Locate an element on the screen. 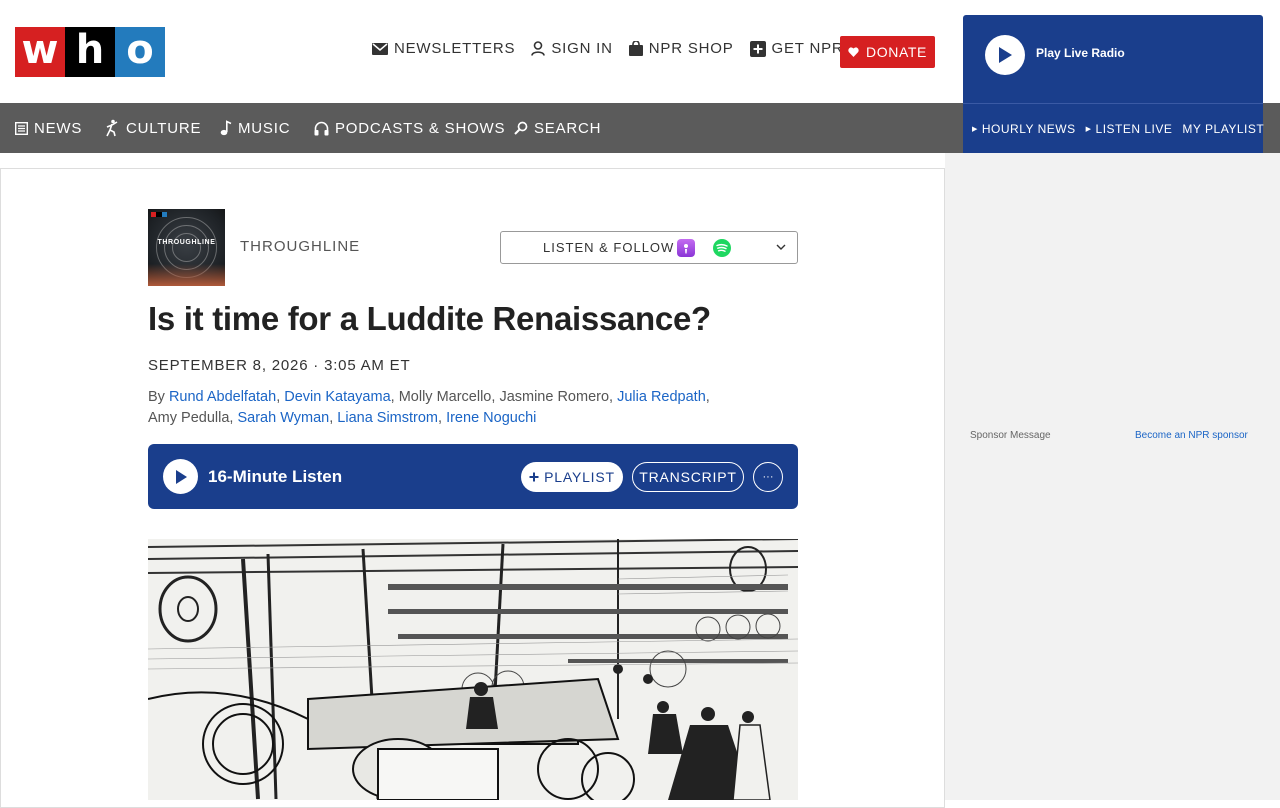 The image size is (1280, 808). sponsor-message-label: Sponsor Message is located at coordinates (1010, 435).